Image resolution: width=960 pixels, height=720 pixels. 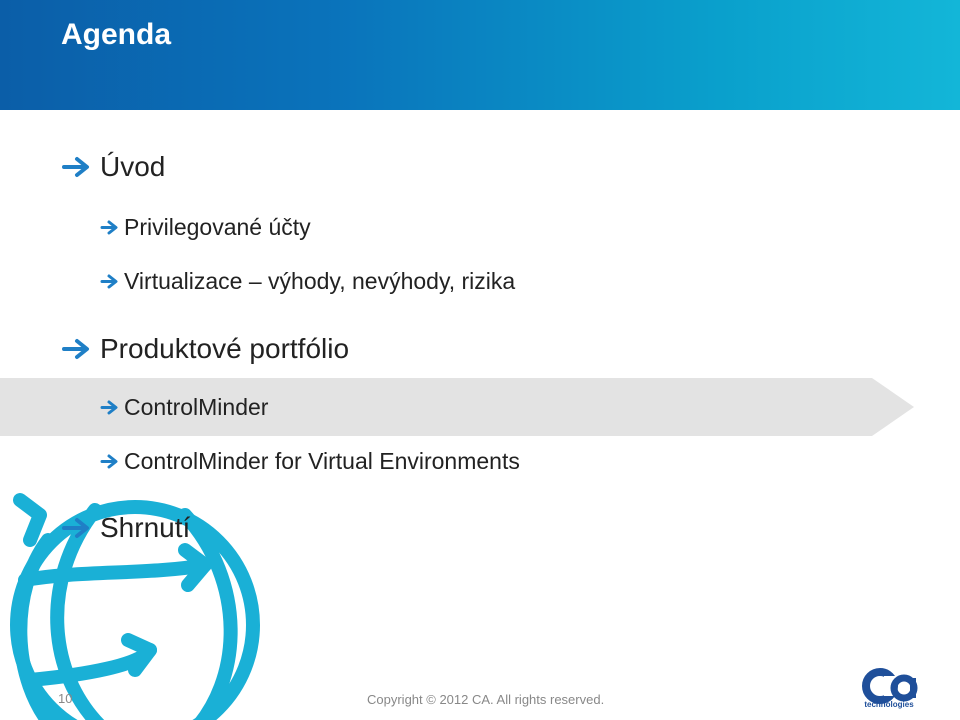 What do you see at coordinates (322, 461) in the screenshot?
I see `agenda-item-label: ControlMinder for Virtual Environments` at bounding box center [322, 461].